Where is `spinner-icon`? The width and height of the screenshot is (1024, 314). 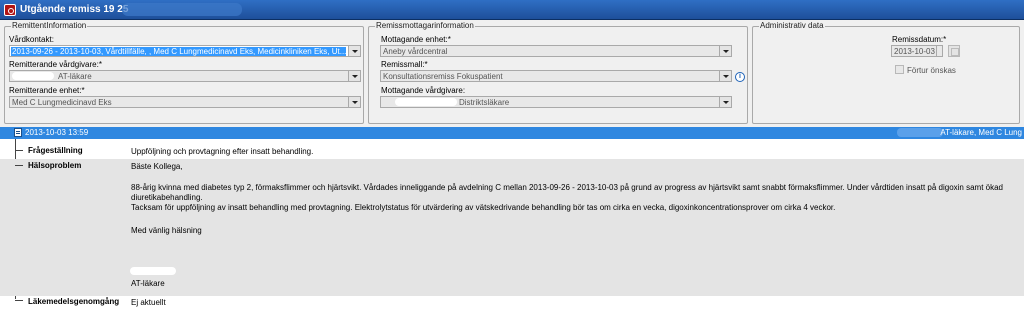
spinner-icon is located at coordinates (939, 51).